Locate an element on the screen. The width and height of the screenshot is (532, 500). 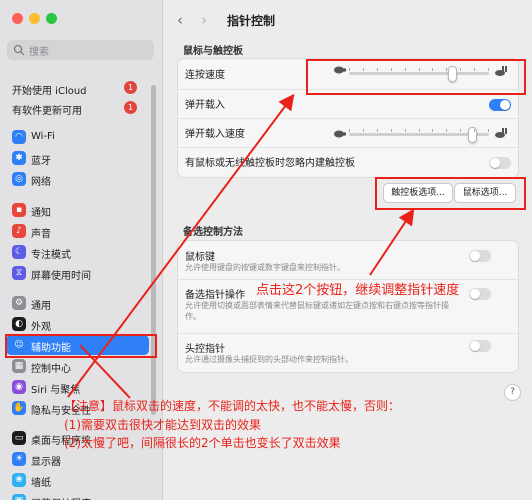
forward-chevron-icon: › is located at coordinates (204, 20).